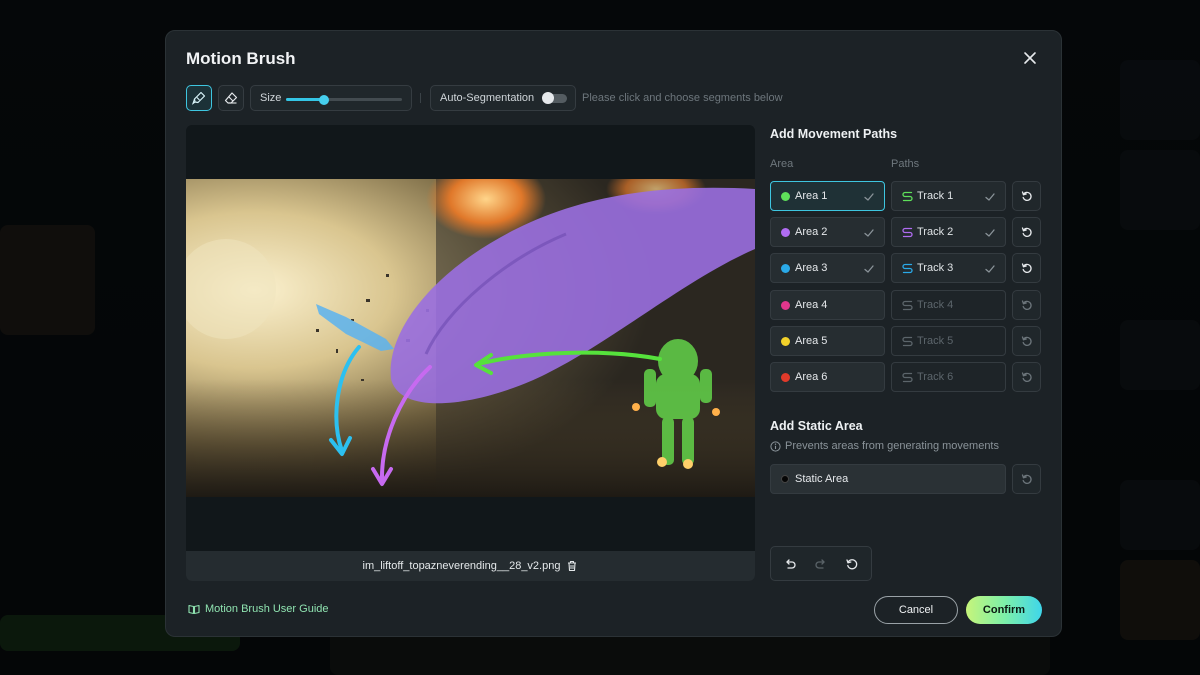  What do you see at coordinates (811, 232) in the screenshot?
I see `area-label: Area 2` at bounding box center [811, 232].